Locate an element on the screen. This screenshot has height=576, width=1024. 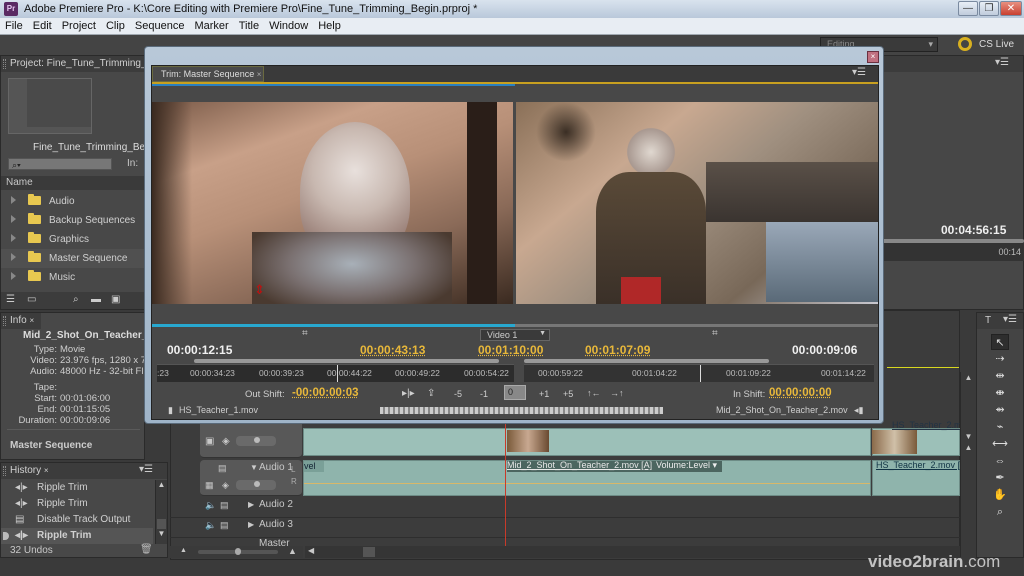
outgoing-video-frame: ⇕ is located at coordinates (332, 203).